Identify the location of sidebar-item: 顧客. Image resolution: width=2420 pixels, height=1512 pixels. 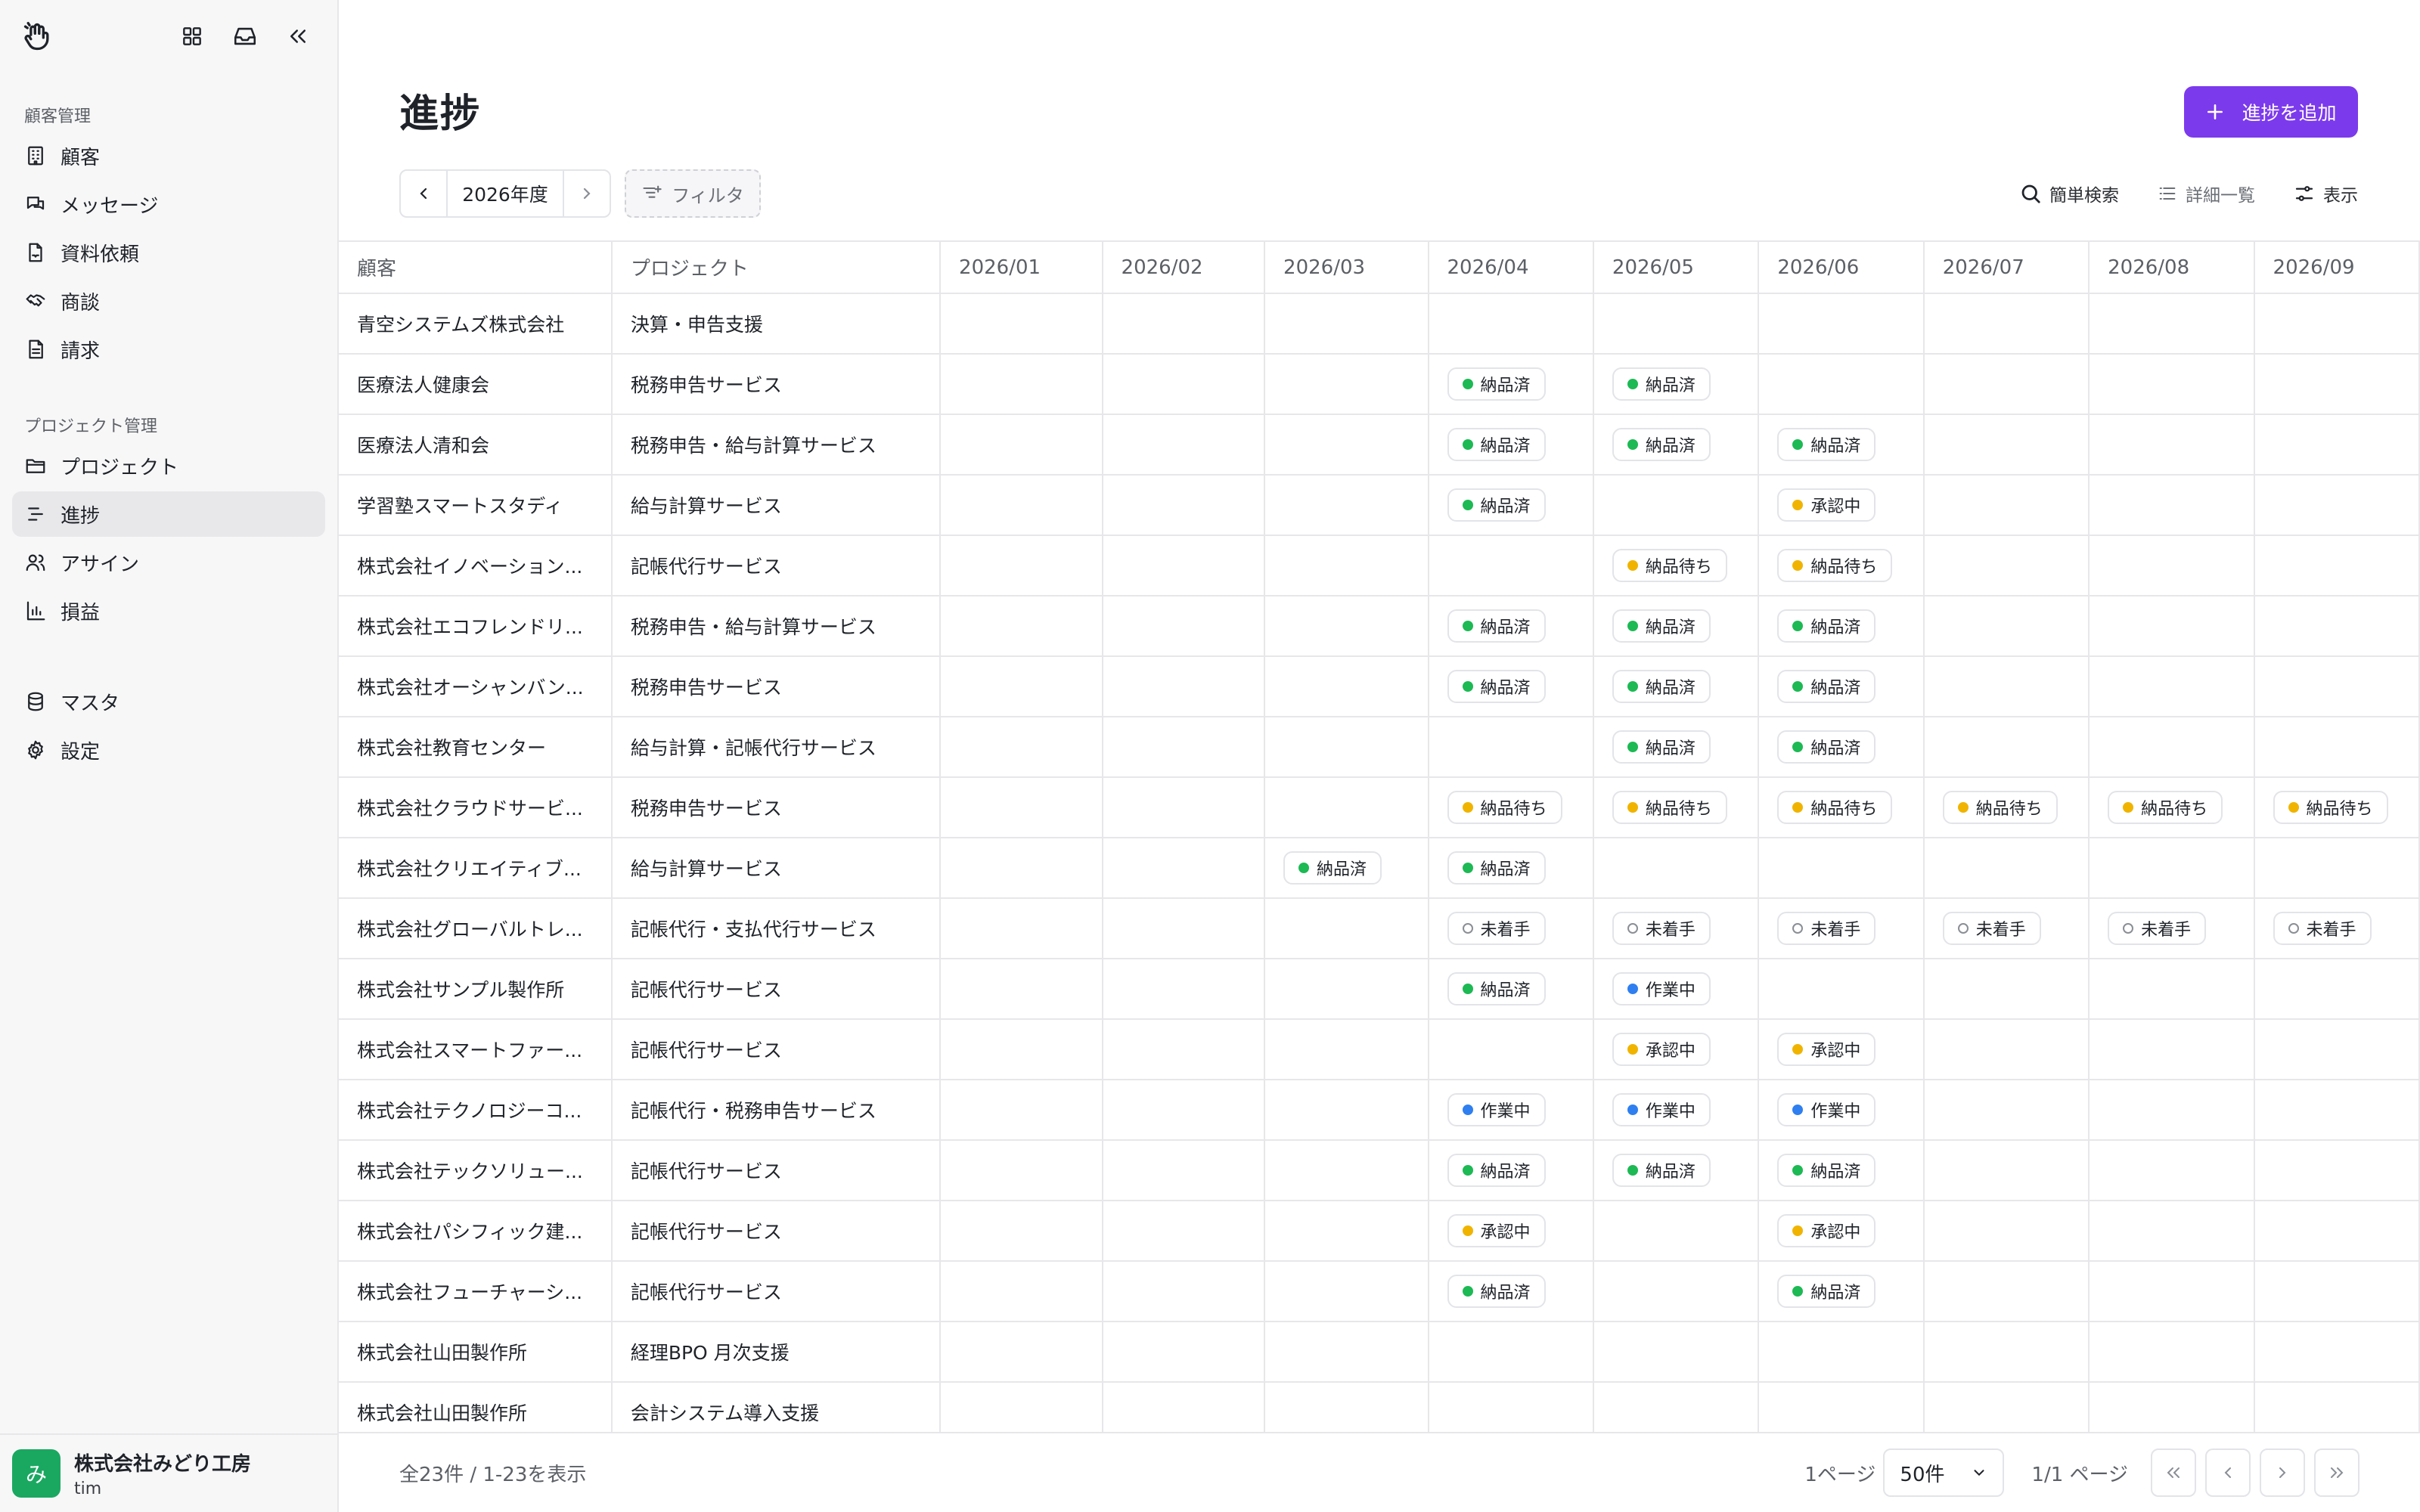
(168, 155).